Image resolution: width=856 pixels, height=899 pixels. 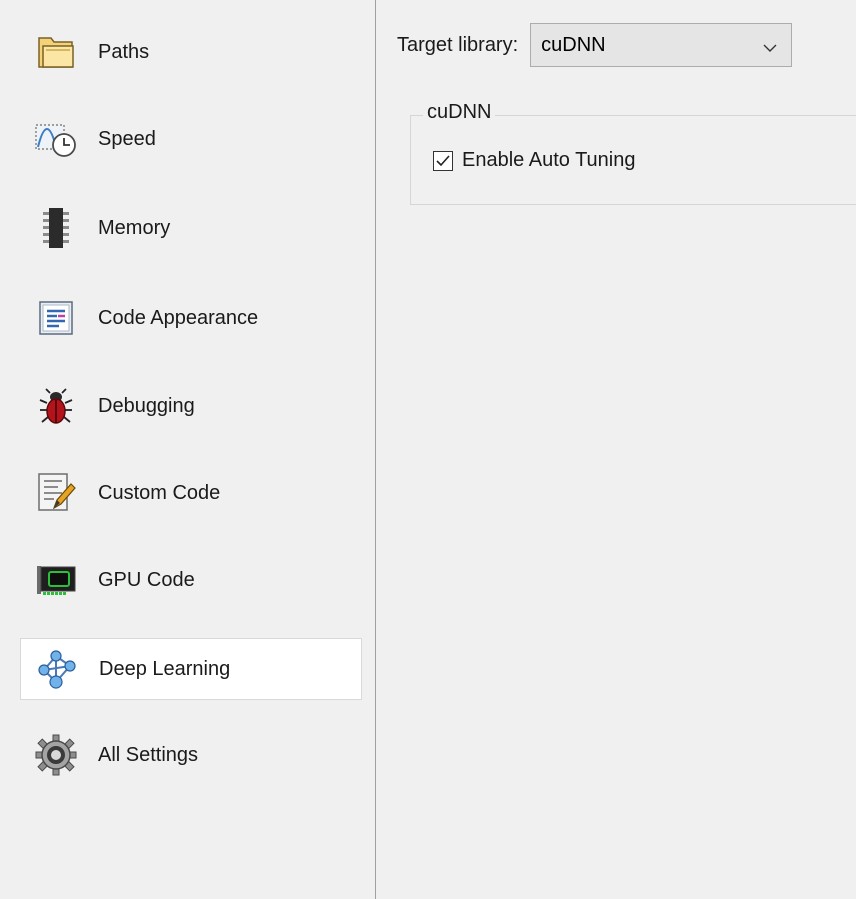 I want to click on target-library-select: cuDNN, so click(x=661, y=45).